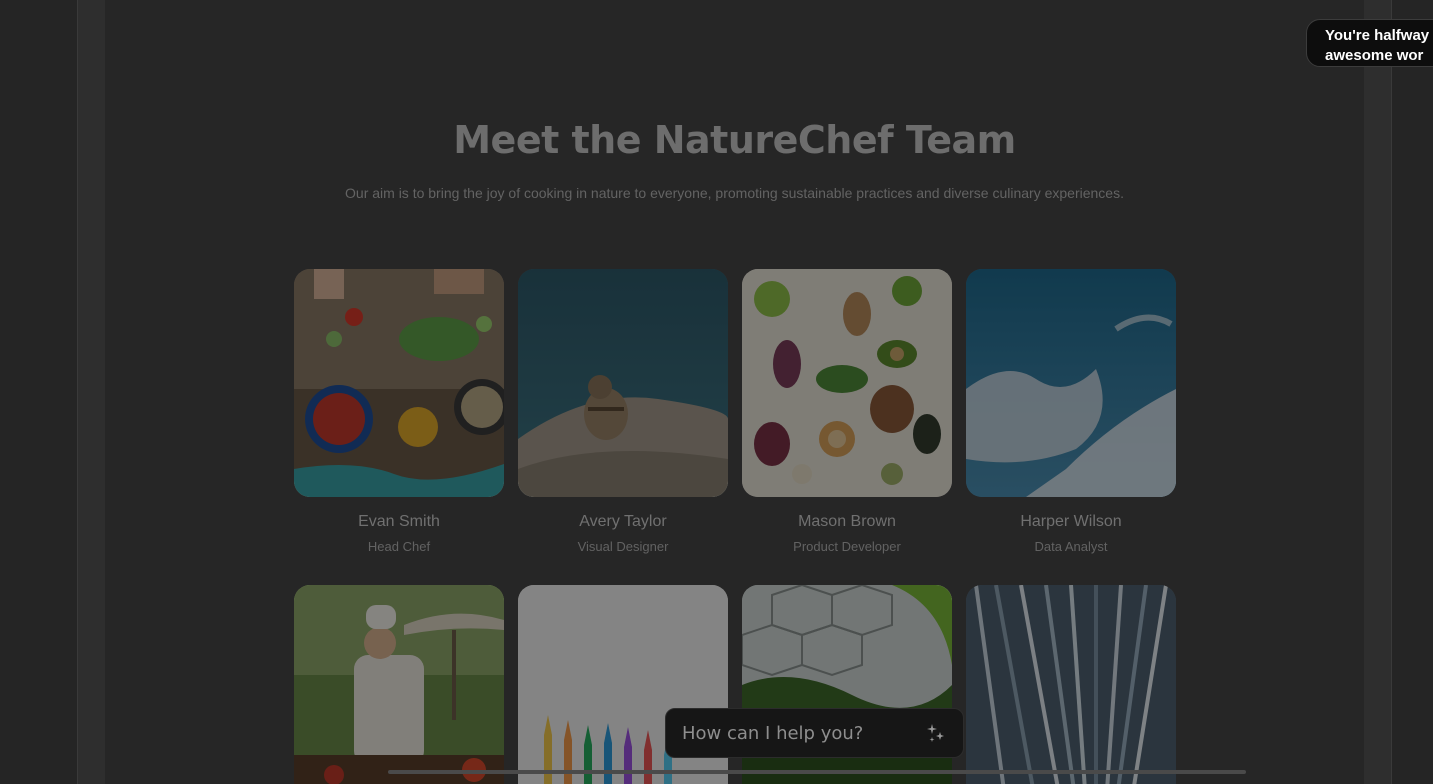 This screenshot has height=784, width=1433. I want to click on team-name: Avery Taylor, so click(623, 521).